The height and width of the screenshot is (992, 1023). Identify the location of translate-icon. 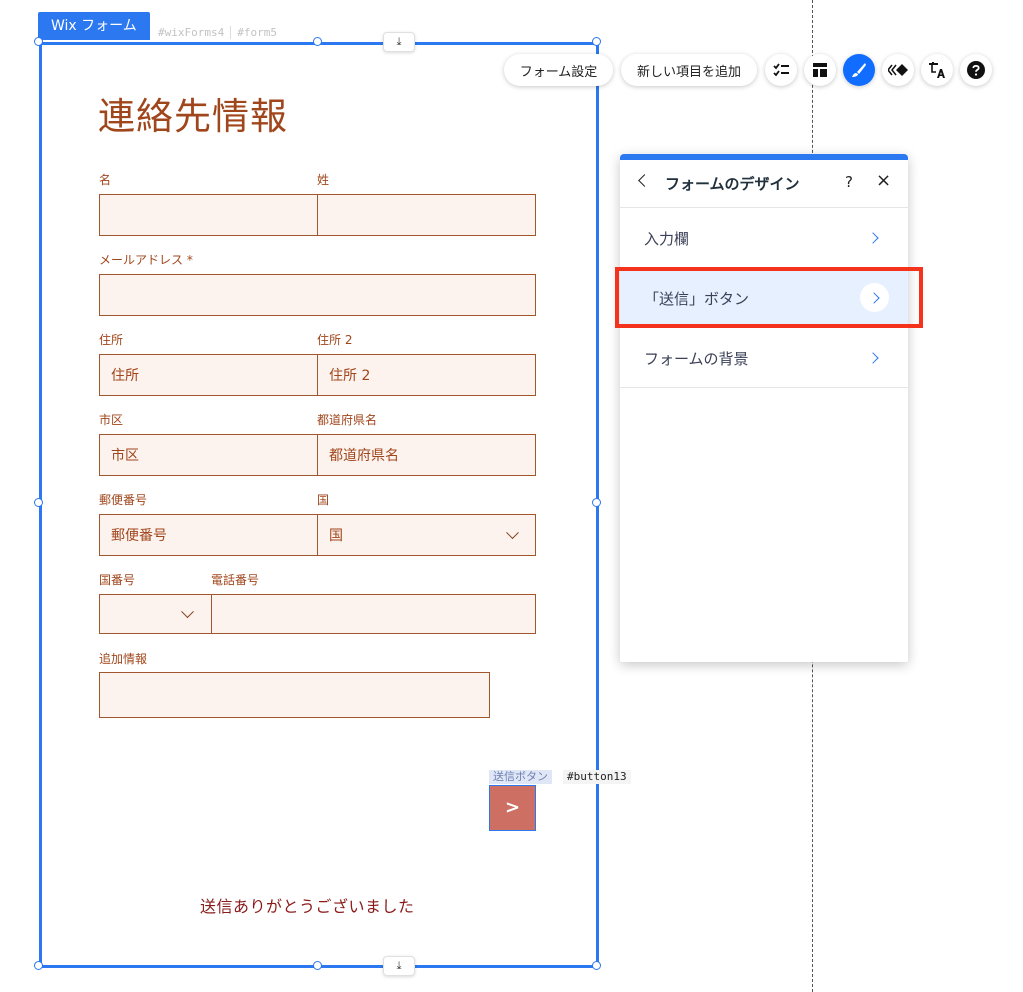
(937, 70).